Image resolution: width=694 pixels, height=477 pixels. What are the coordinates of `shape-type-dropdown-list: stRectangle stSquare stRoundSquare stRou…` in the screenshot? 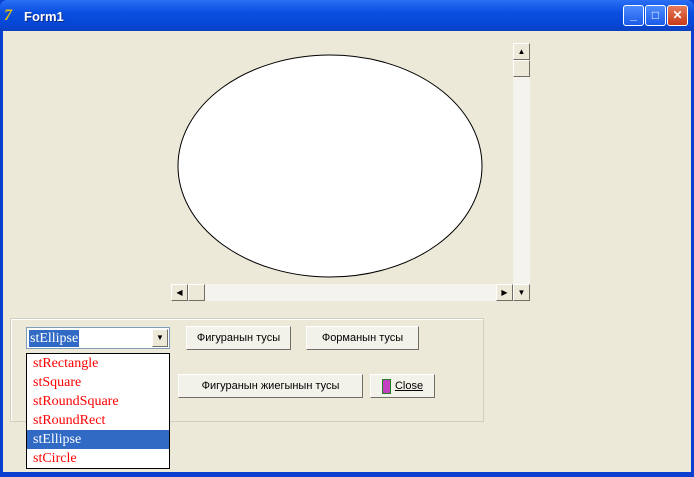 It's located at (98, 411).